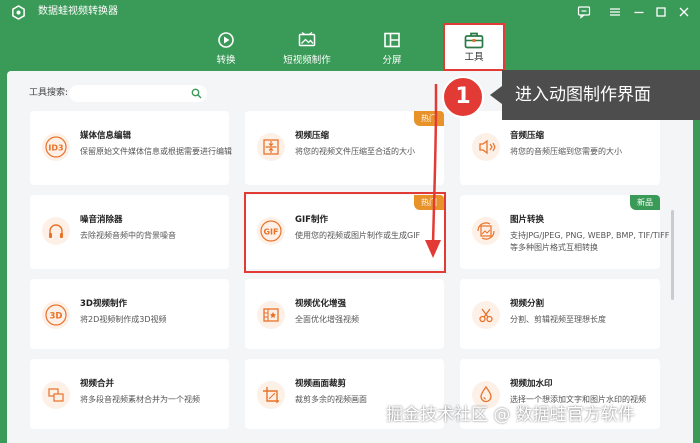  I want to click on down-arrow-icon, so click(433, 171).